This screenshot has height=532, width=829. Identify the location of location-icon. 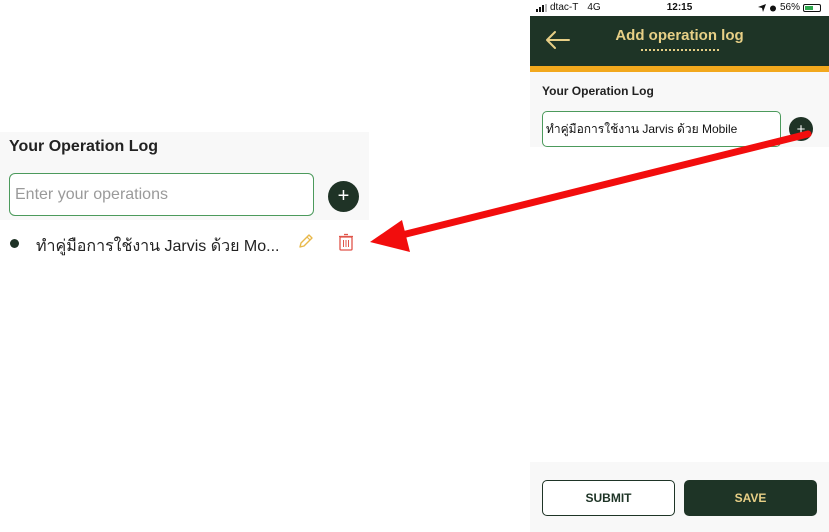
(761, 7).